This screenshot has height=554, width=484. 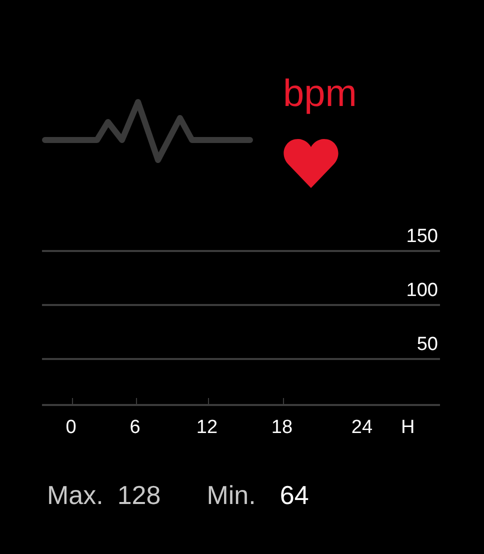 I want to click on x-axis-label: 0, so click(x=71, y=428).